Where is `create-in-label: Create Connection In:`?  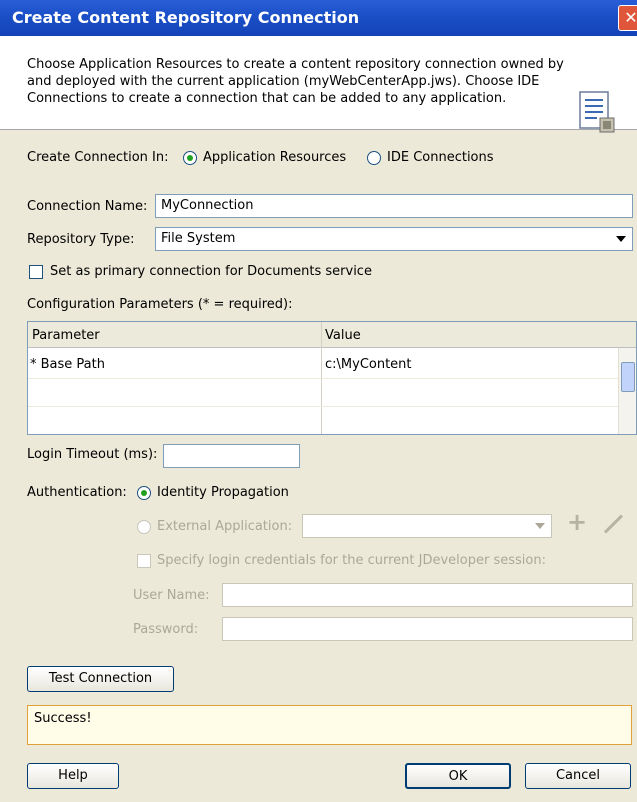 create-in-label: Create Connection In: is located at coordinates (98, 157).